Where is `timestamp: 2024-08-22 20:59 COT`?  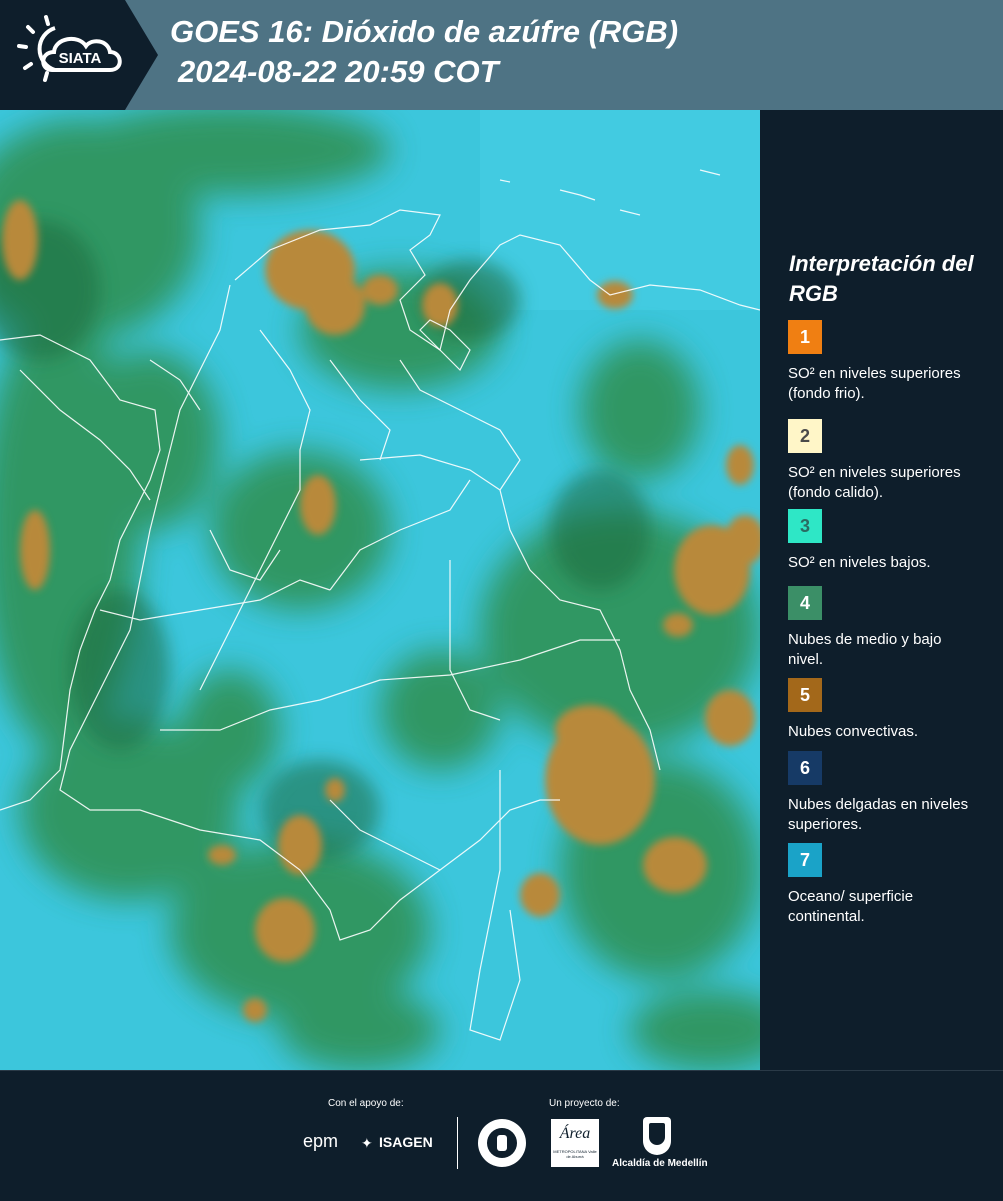 timestamp: 2024-08-22 20:59 COT is located at coordinates (338, 71).